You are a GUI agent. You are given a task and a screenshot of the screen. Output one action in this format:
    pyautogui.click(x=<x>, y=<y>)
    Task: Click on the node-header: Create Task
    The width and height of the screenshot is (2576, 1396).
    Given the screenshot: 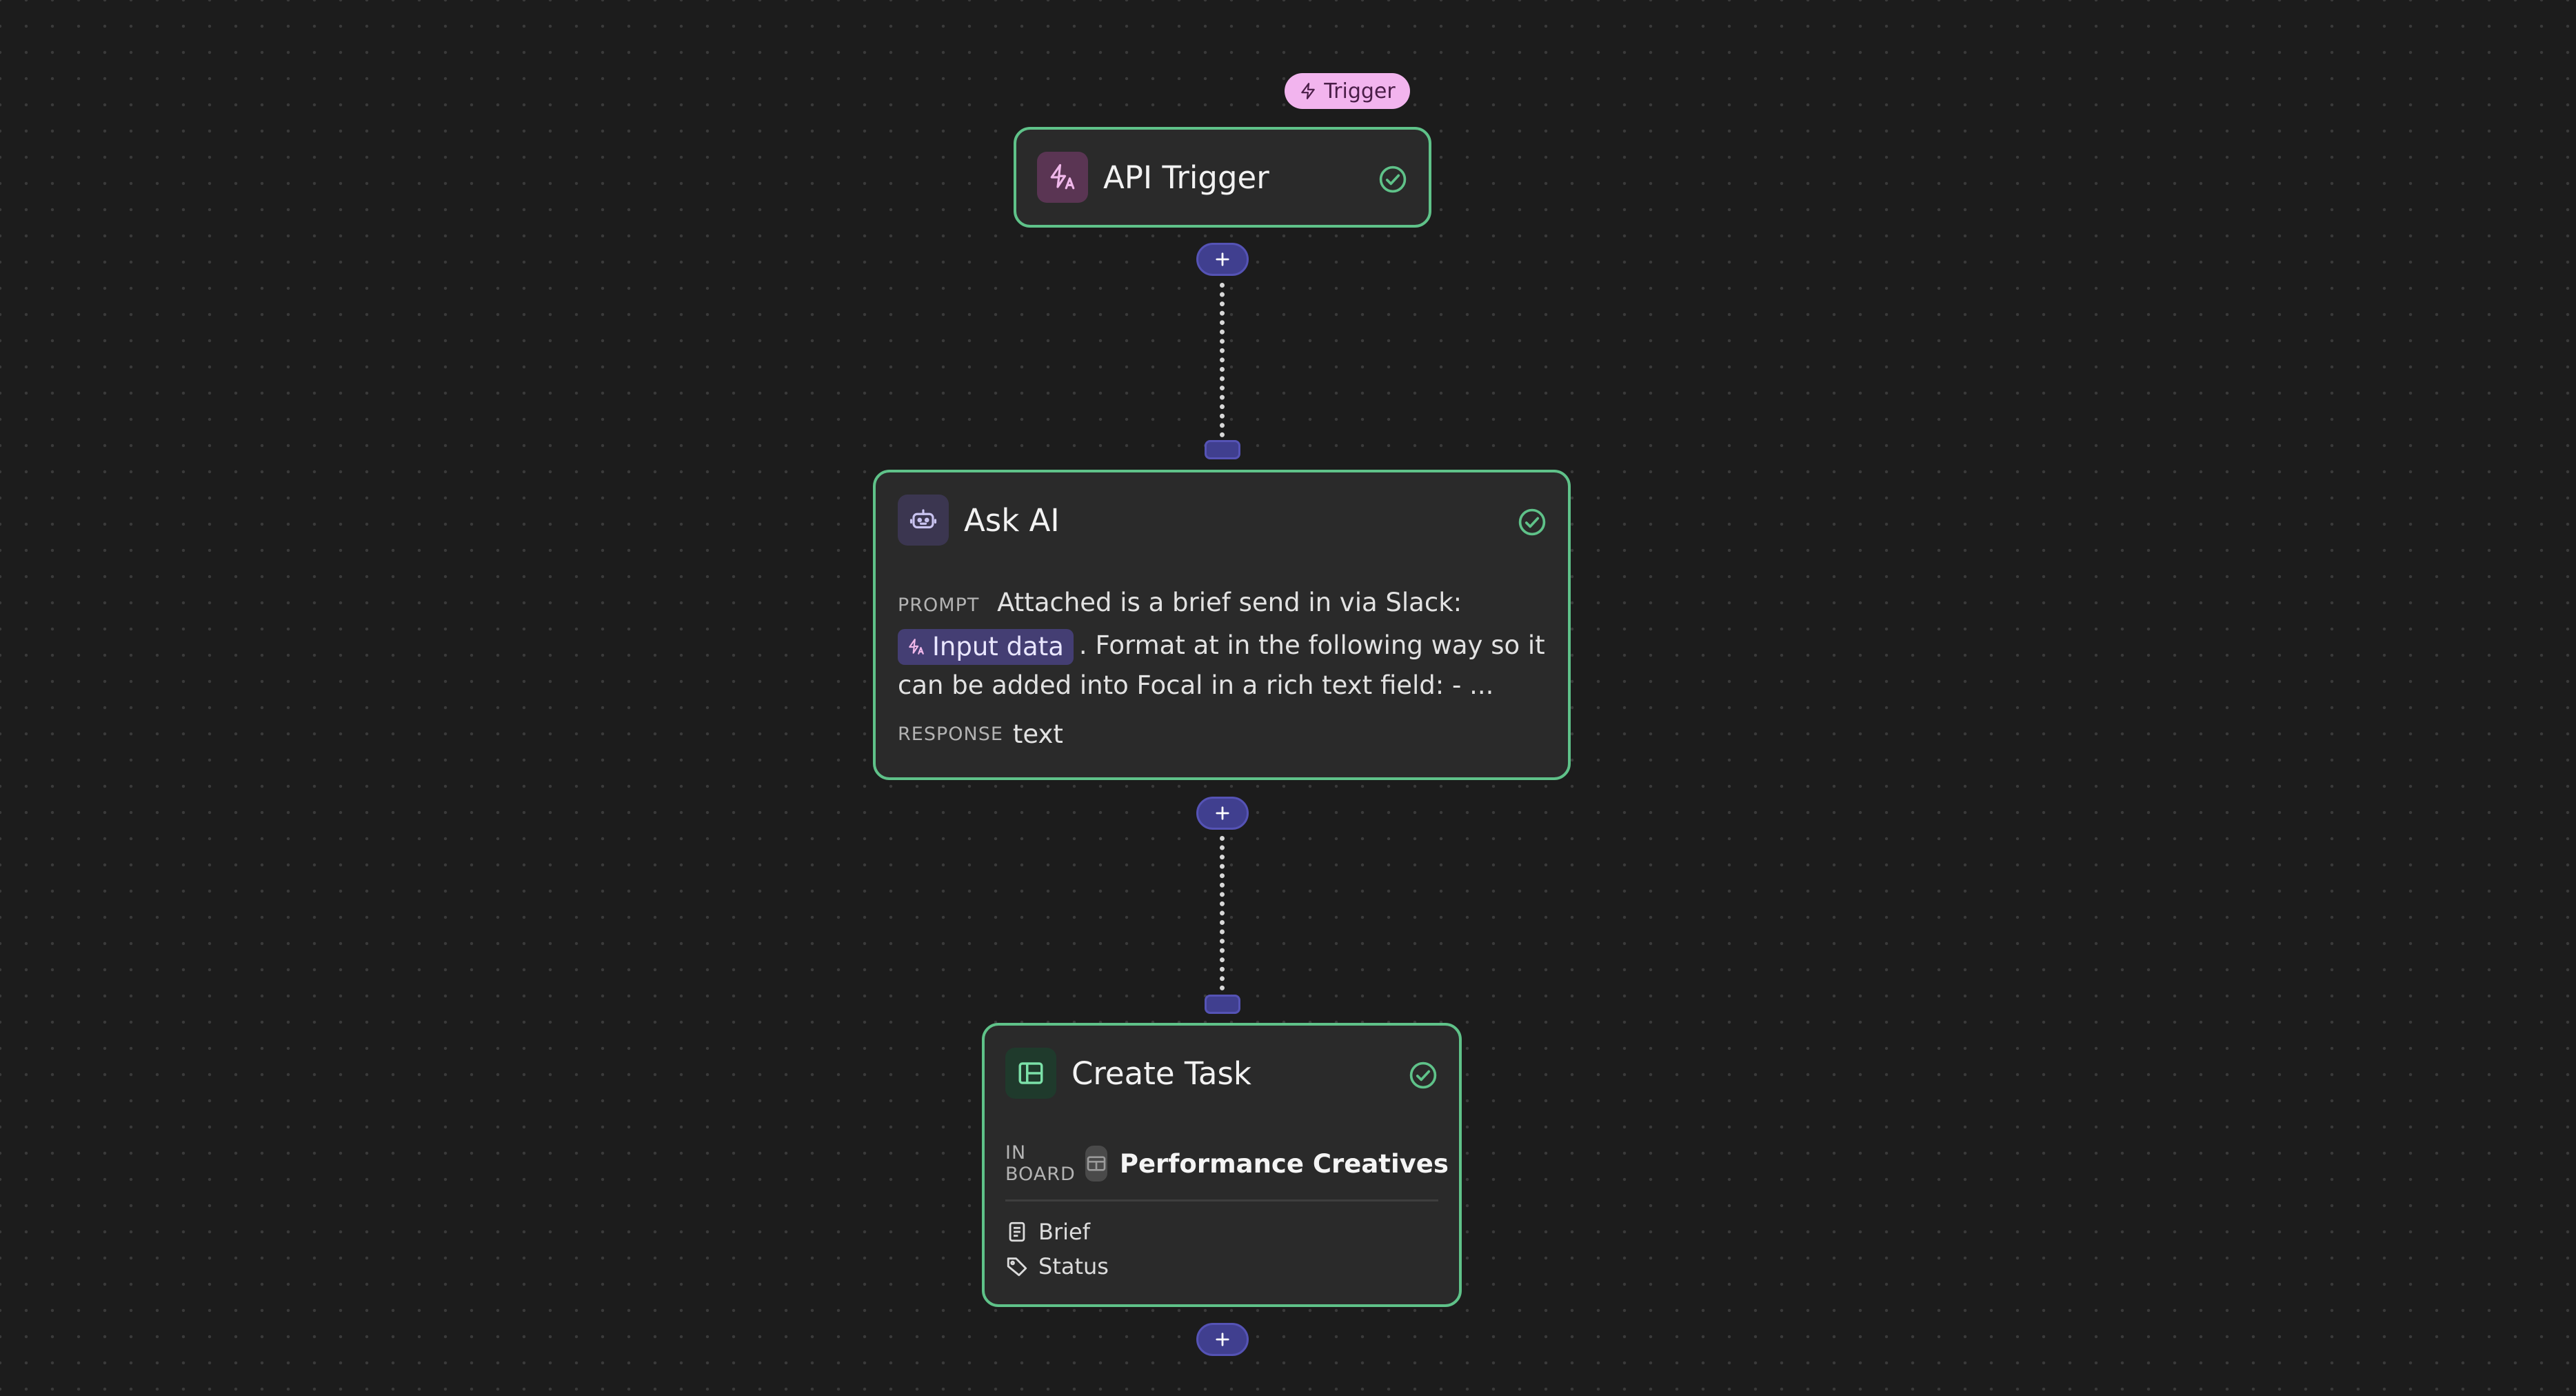 What is the action you would take?
    pyautogui.click(x=1128, y=1073)
    